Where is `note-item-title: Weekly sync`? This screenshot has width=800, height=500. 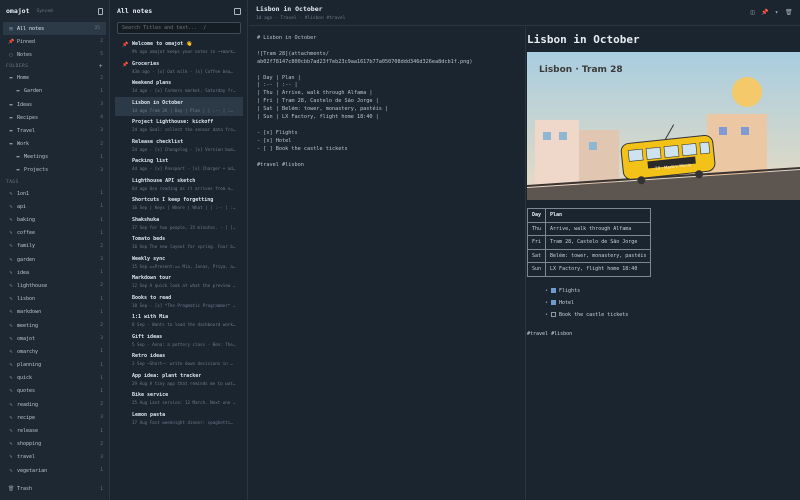
note-item-title: Weekly sync is located at coordinates (149, 258).